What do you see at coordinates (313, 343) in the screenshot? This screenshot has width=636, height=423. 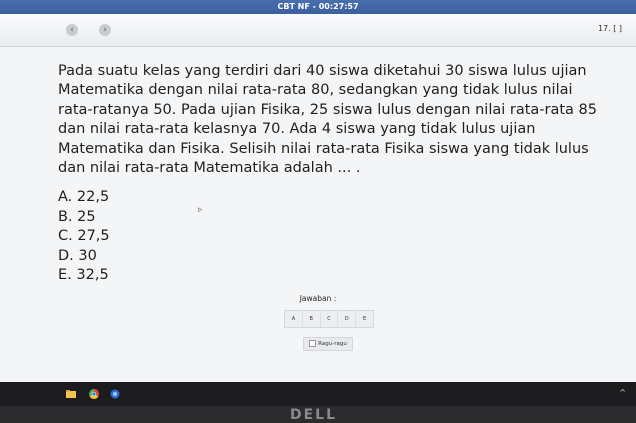 I see `doubt-checkbox` at bounding box center [313, 343].